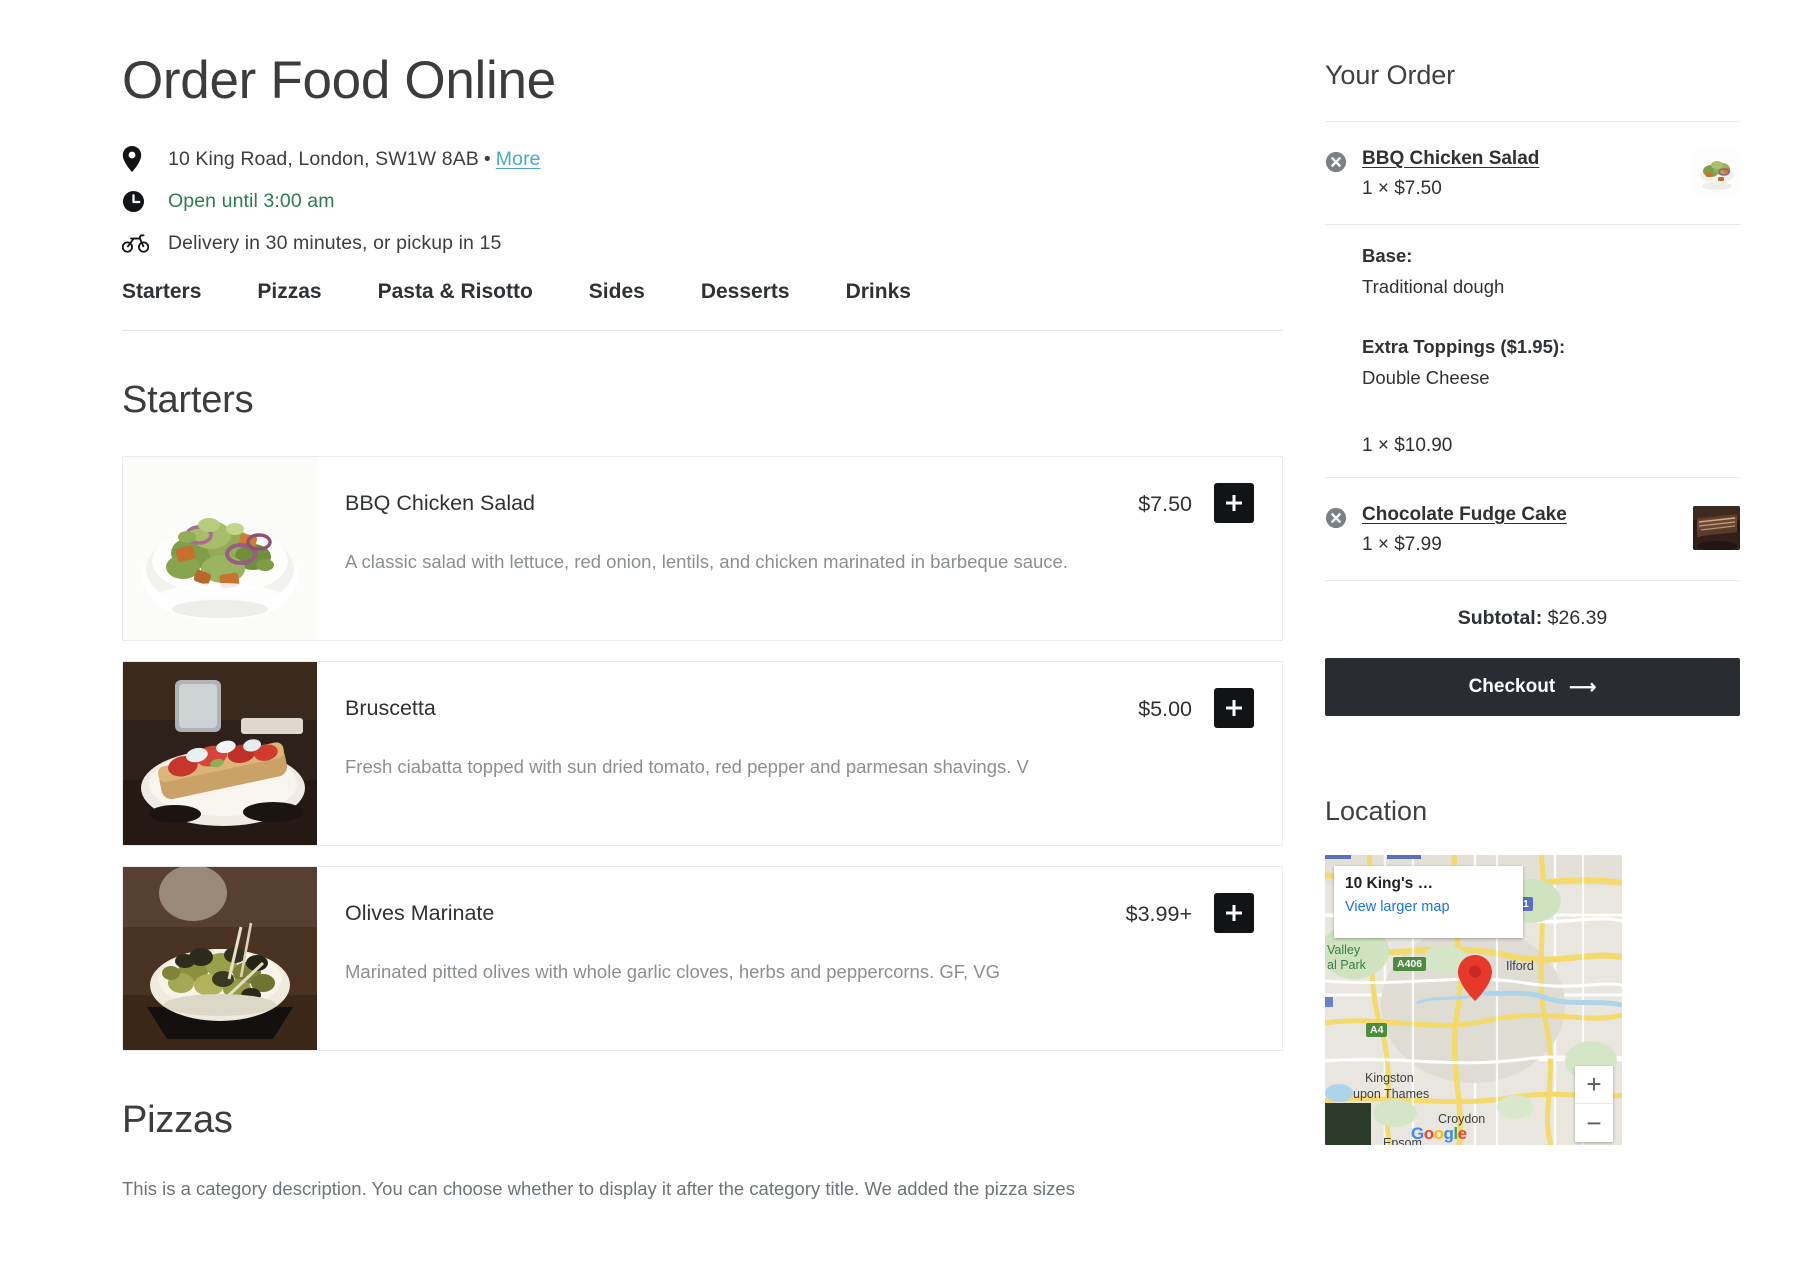 The width and height of the screenshot is (1800, 1284). I want to click on open-status-text: Open until 3:00 am, so click(251, 200).